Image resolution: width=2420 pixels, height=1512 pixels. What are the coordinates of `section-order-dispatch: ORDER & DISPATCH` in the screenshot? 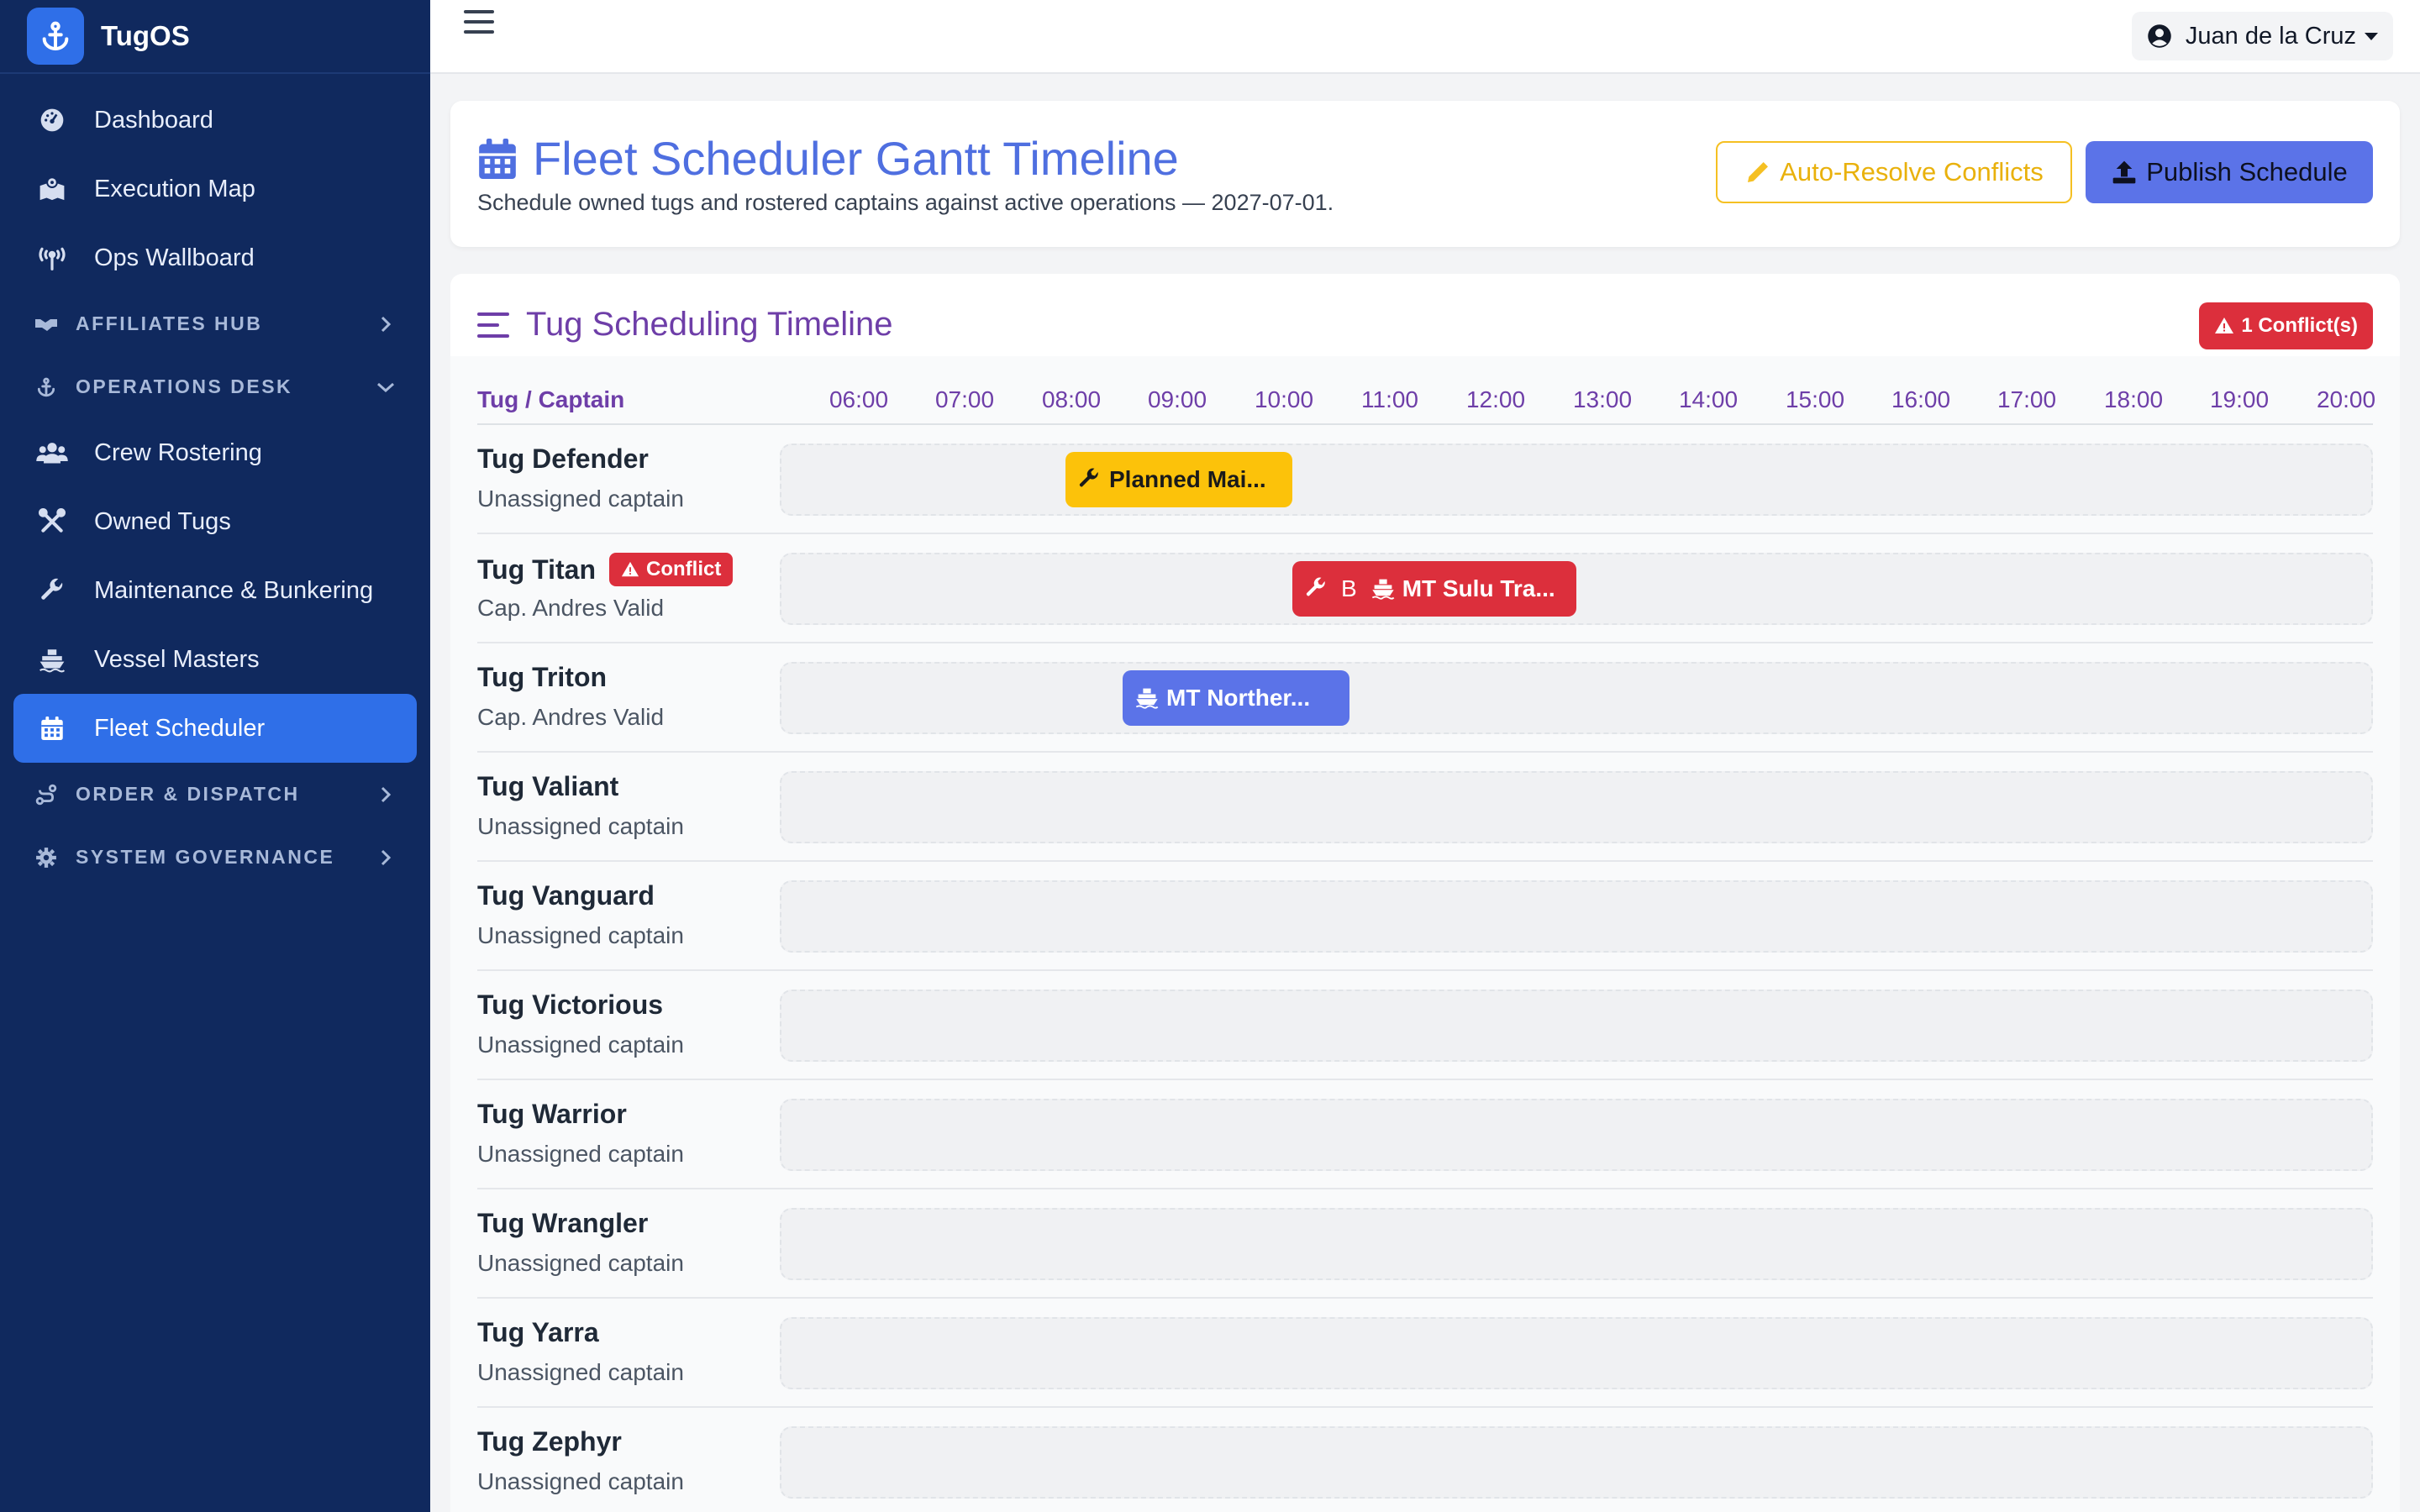 It's located at (215, 794).